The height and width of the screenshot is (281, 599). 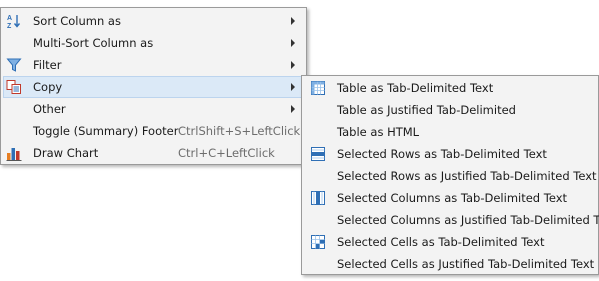 What do you see at coordinates (153, 65) in the screenshot?
I see `menu-item-filter: Filter` at bounding box center [153, 65].